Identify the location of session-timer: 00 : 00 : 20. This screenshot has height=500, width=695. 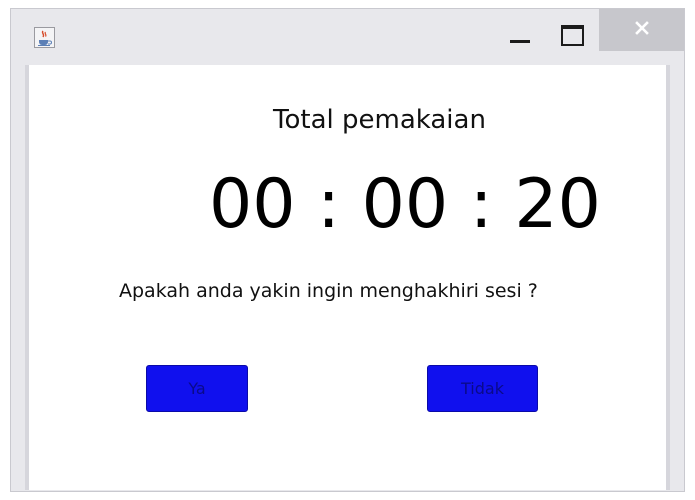
(405, 204).